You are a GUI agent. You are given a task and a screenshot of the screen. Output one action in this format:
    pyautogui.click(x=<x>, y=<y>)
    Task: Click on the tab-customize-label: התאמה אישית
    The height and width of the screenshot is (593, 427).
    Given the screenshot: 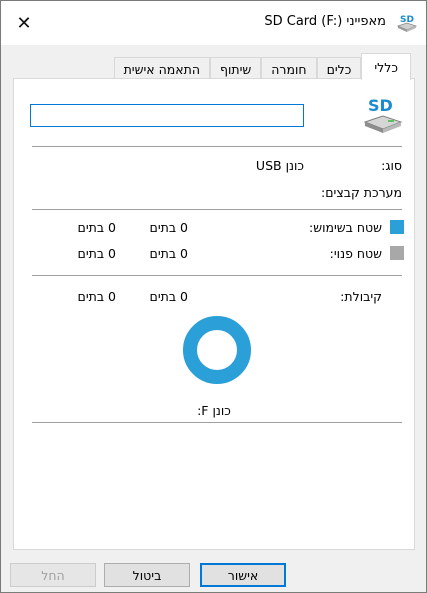 What is the action you would take?
    pyautogui.click(x=161, y=69)
    